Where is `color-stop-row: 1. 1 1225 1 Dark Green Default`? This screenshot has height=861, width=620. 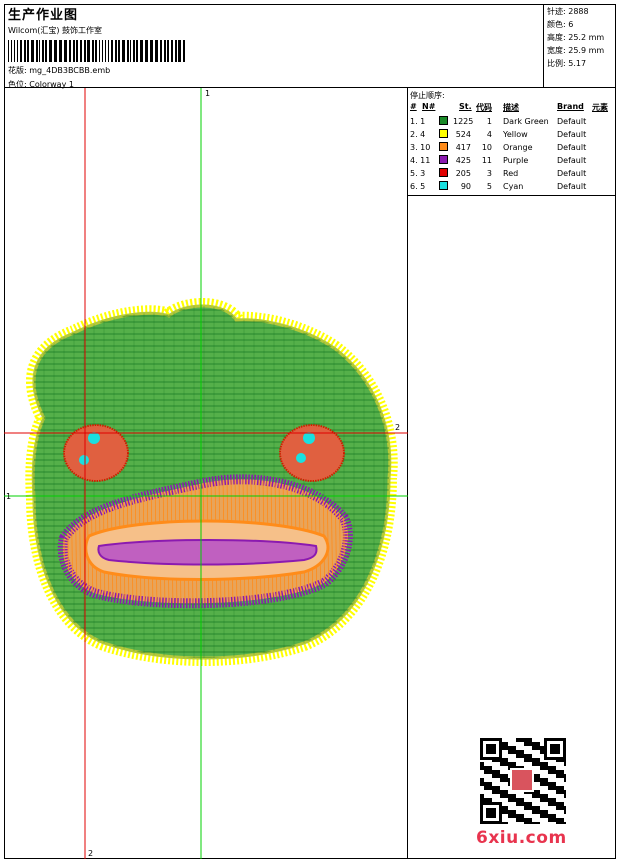 color-stop-row: 1. 1 1225 1 Dark Green Default is located at coordinates (512, 121).